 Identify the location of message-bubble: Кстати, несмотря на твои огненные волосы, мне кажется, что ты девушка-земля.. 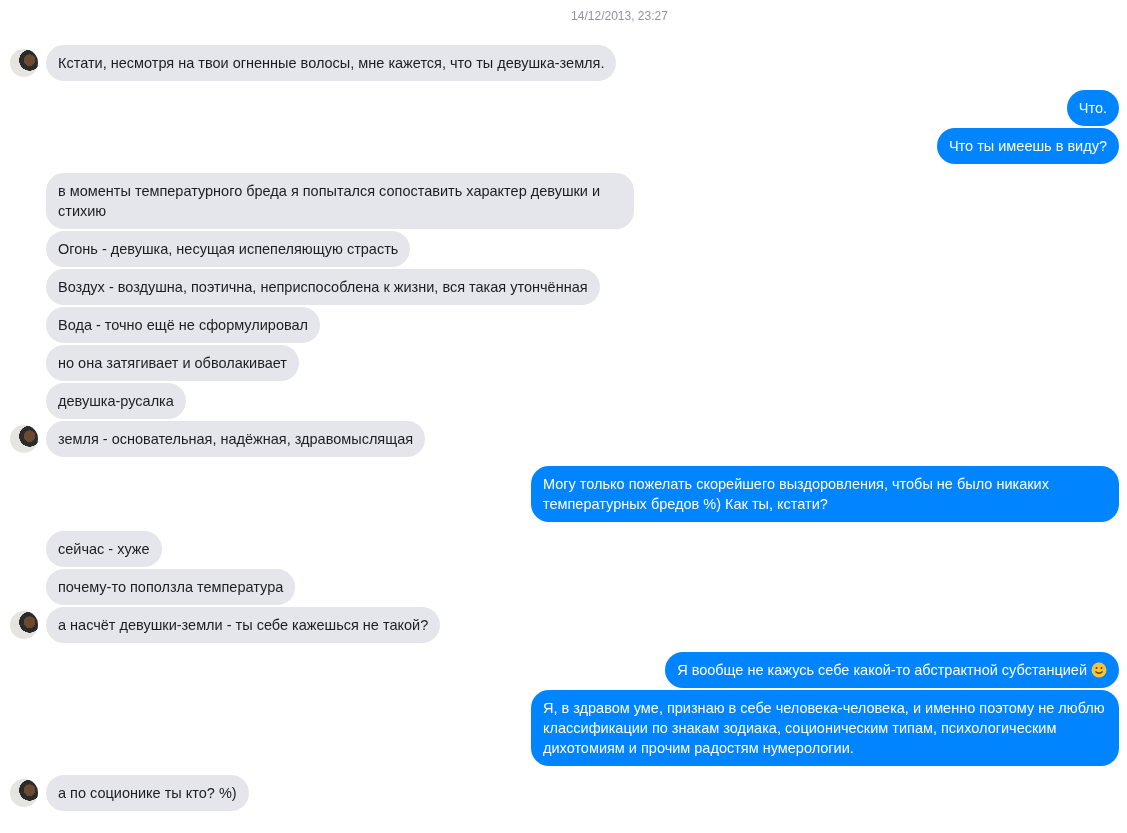
(331, 63).